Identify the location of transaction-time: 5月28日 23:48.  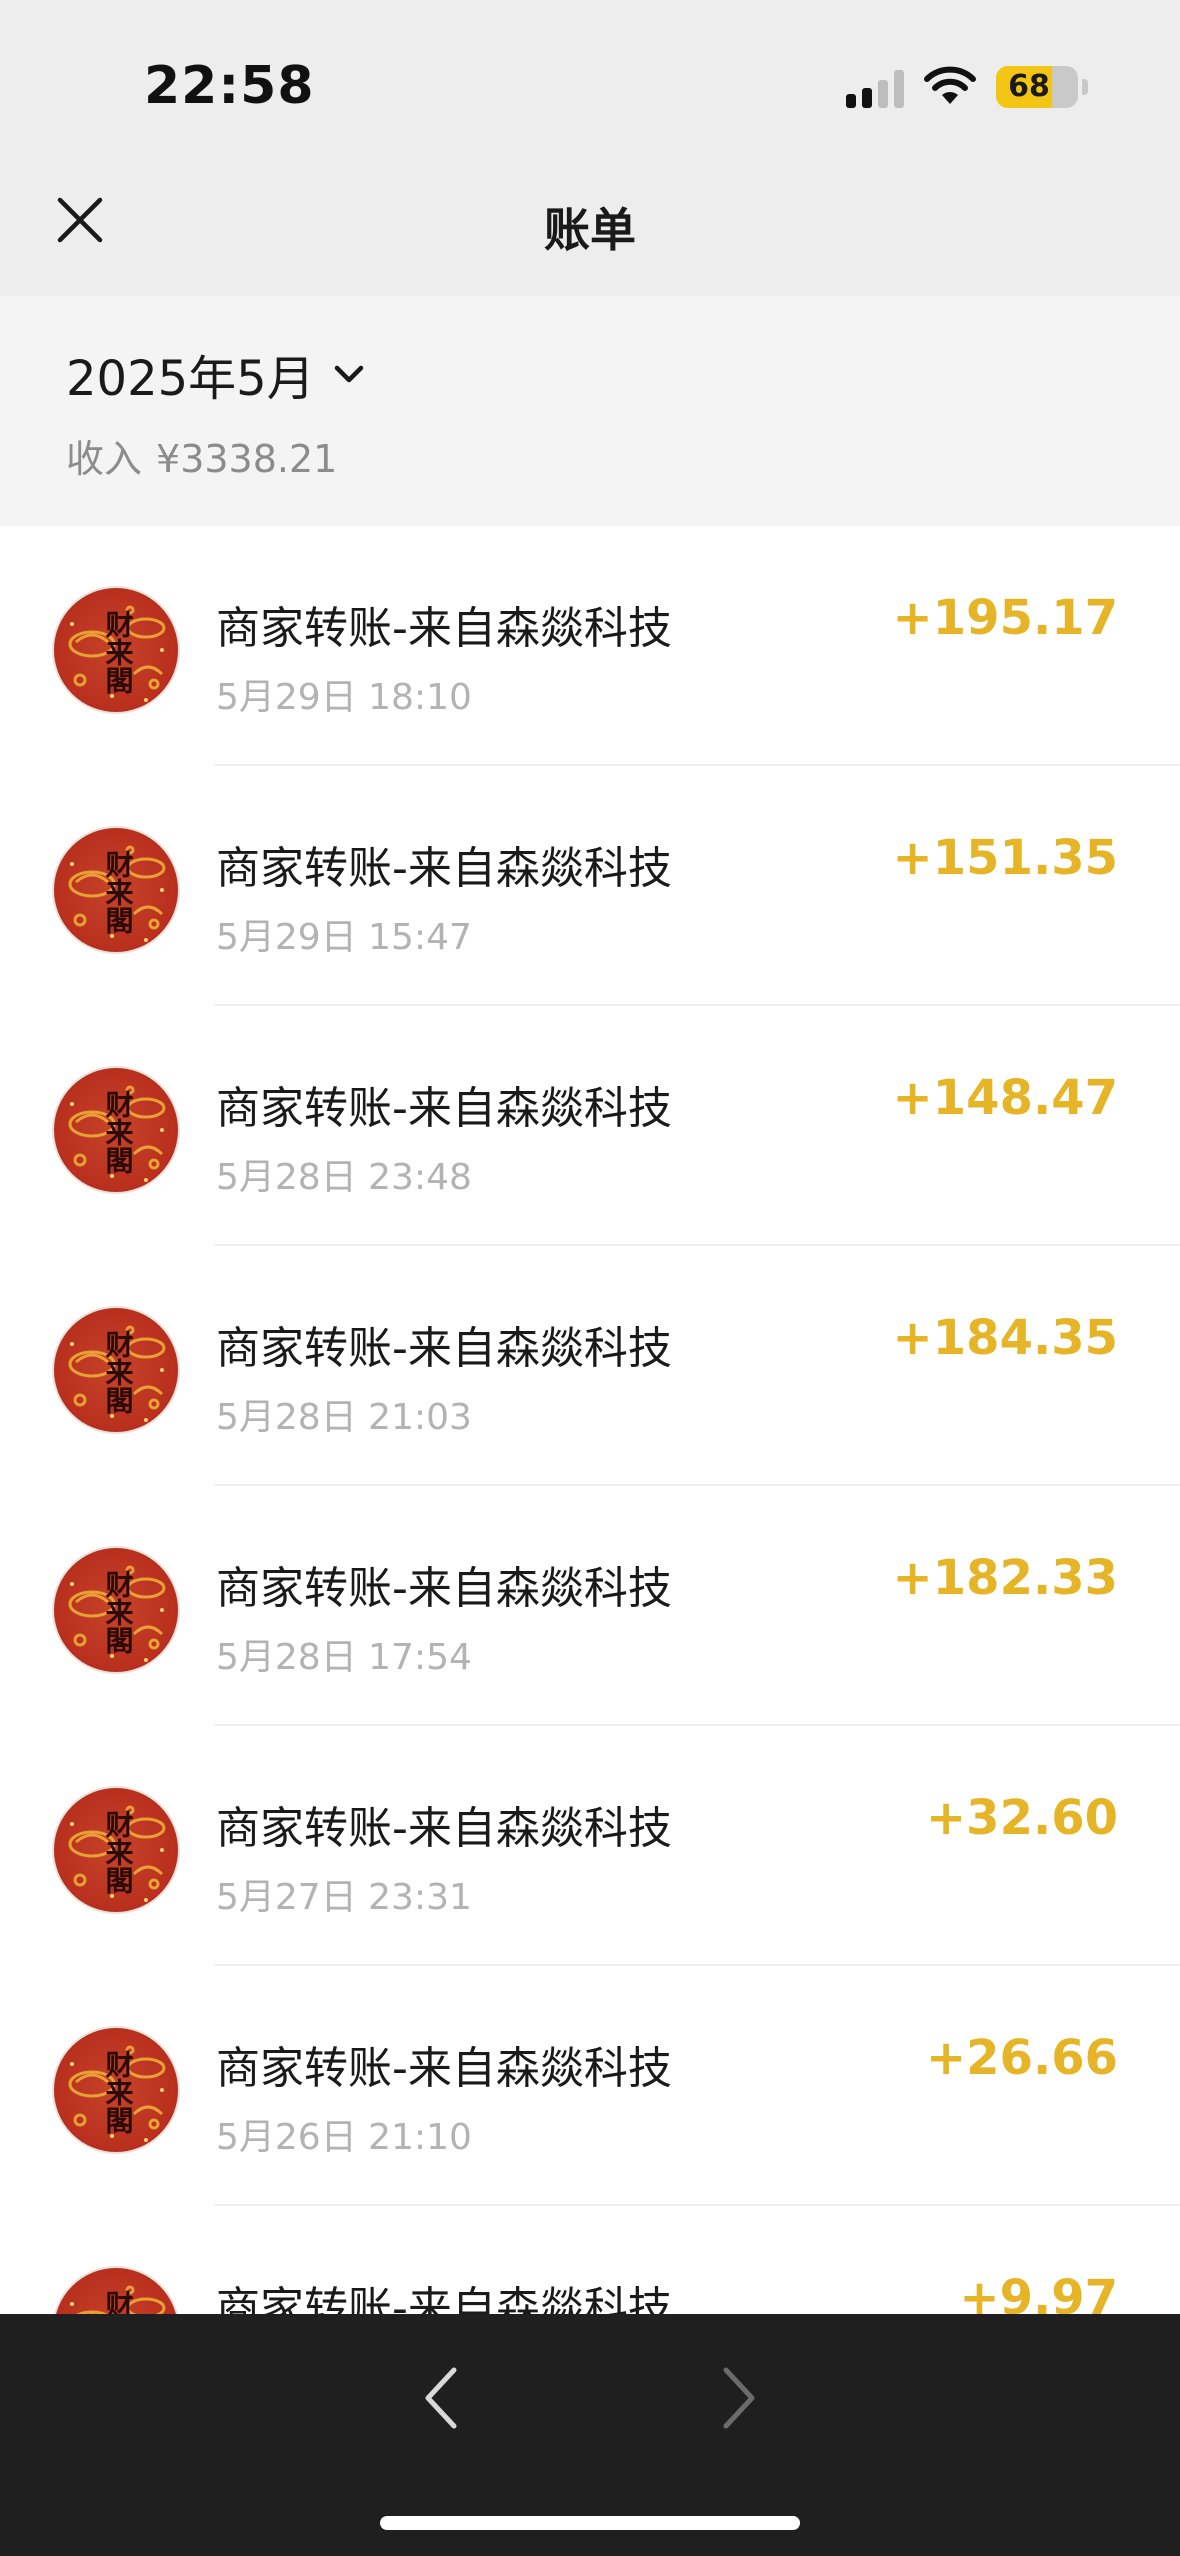
(344, 1177).